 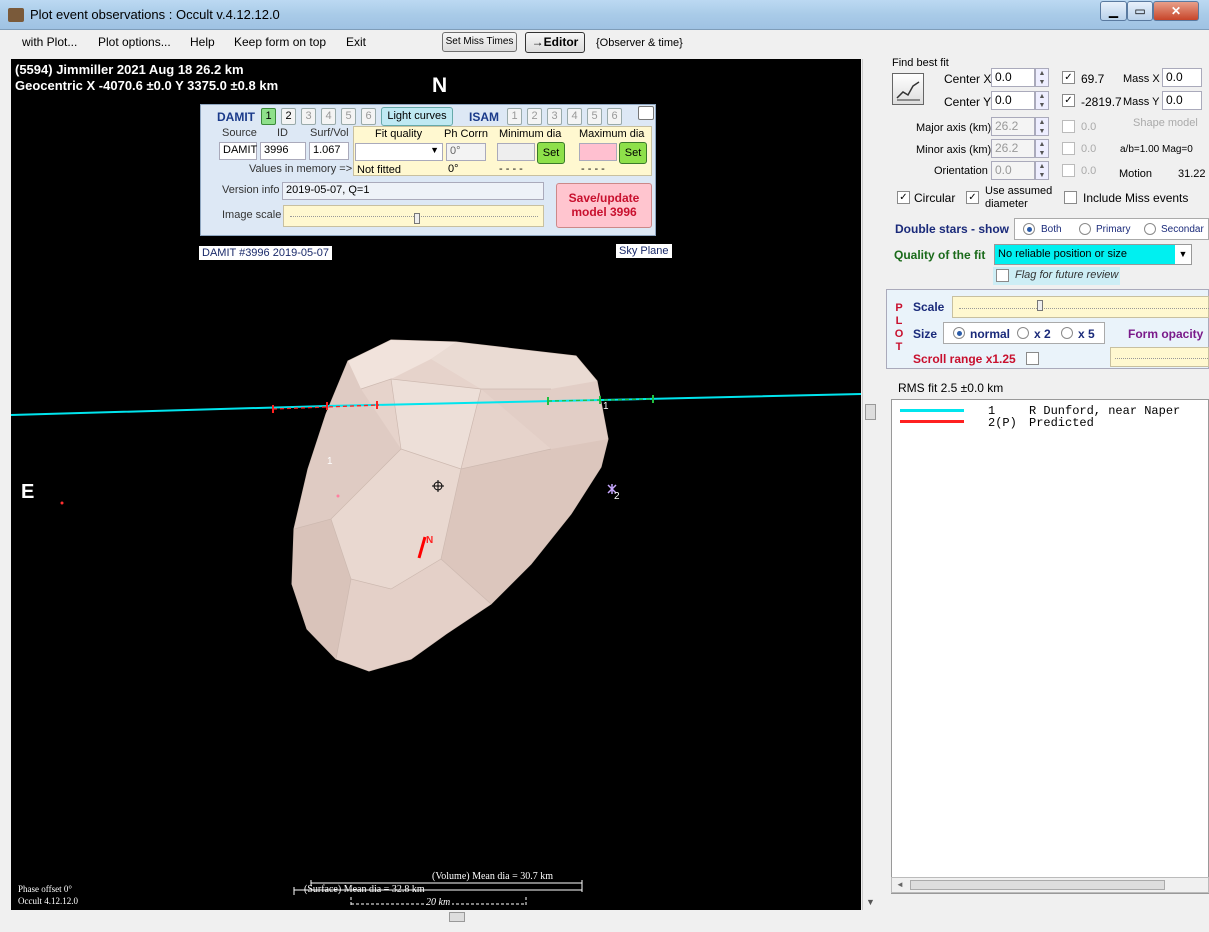 I want to click on size-x5-radio, so click(x=1067, y=333).